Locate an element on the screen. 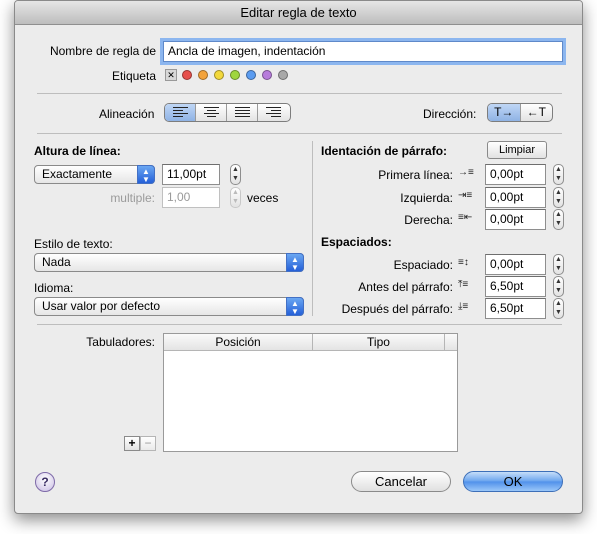 This screenshot has height=534, width=597. direction-rtl-button: ←T is located at coordinates (537, 112).